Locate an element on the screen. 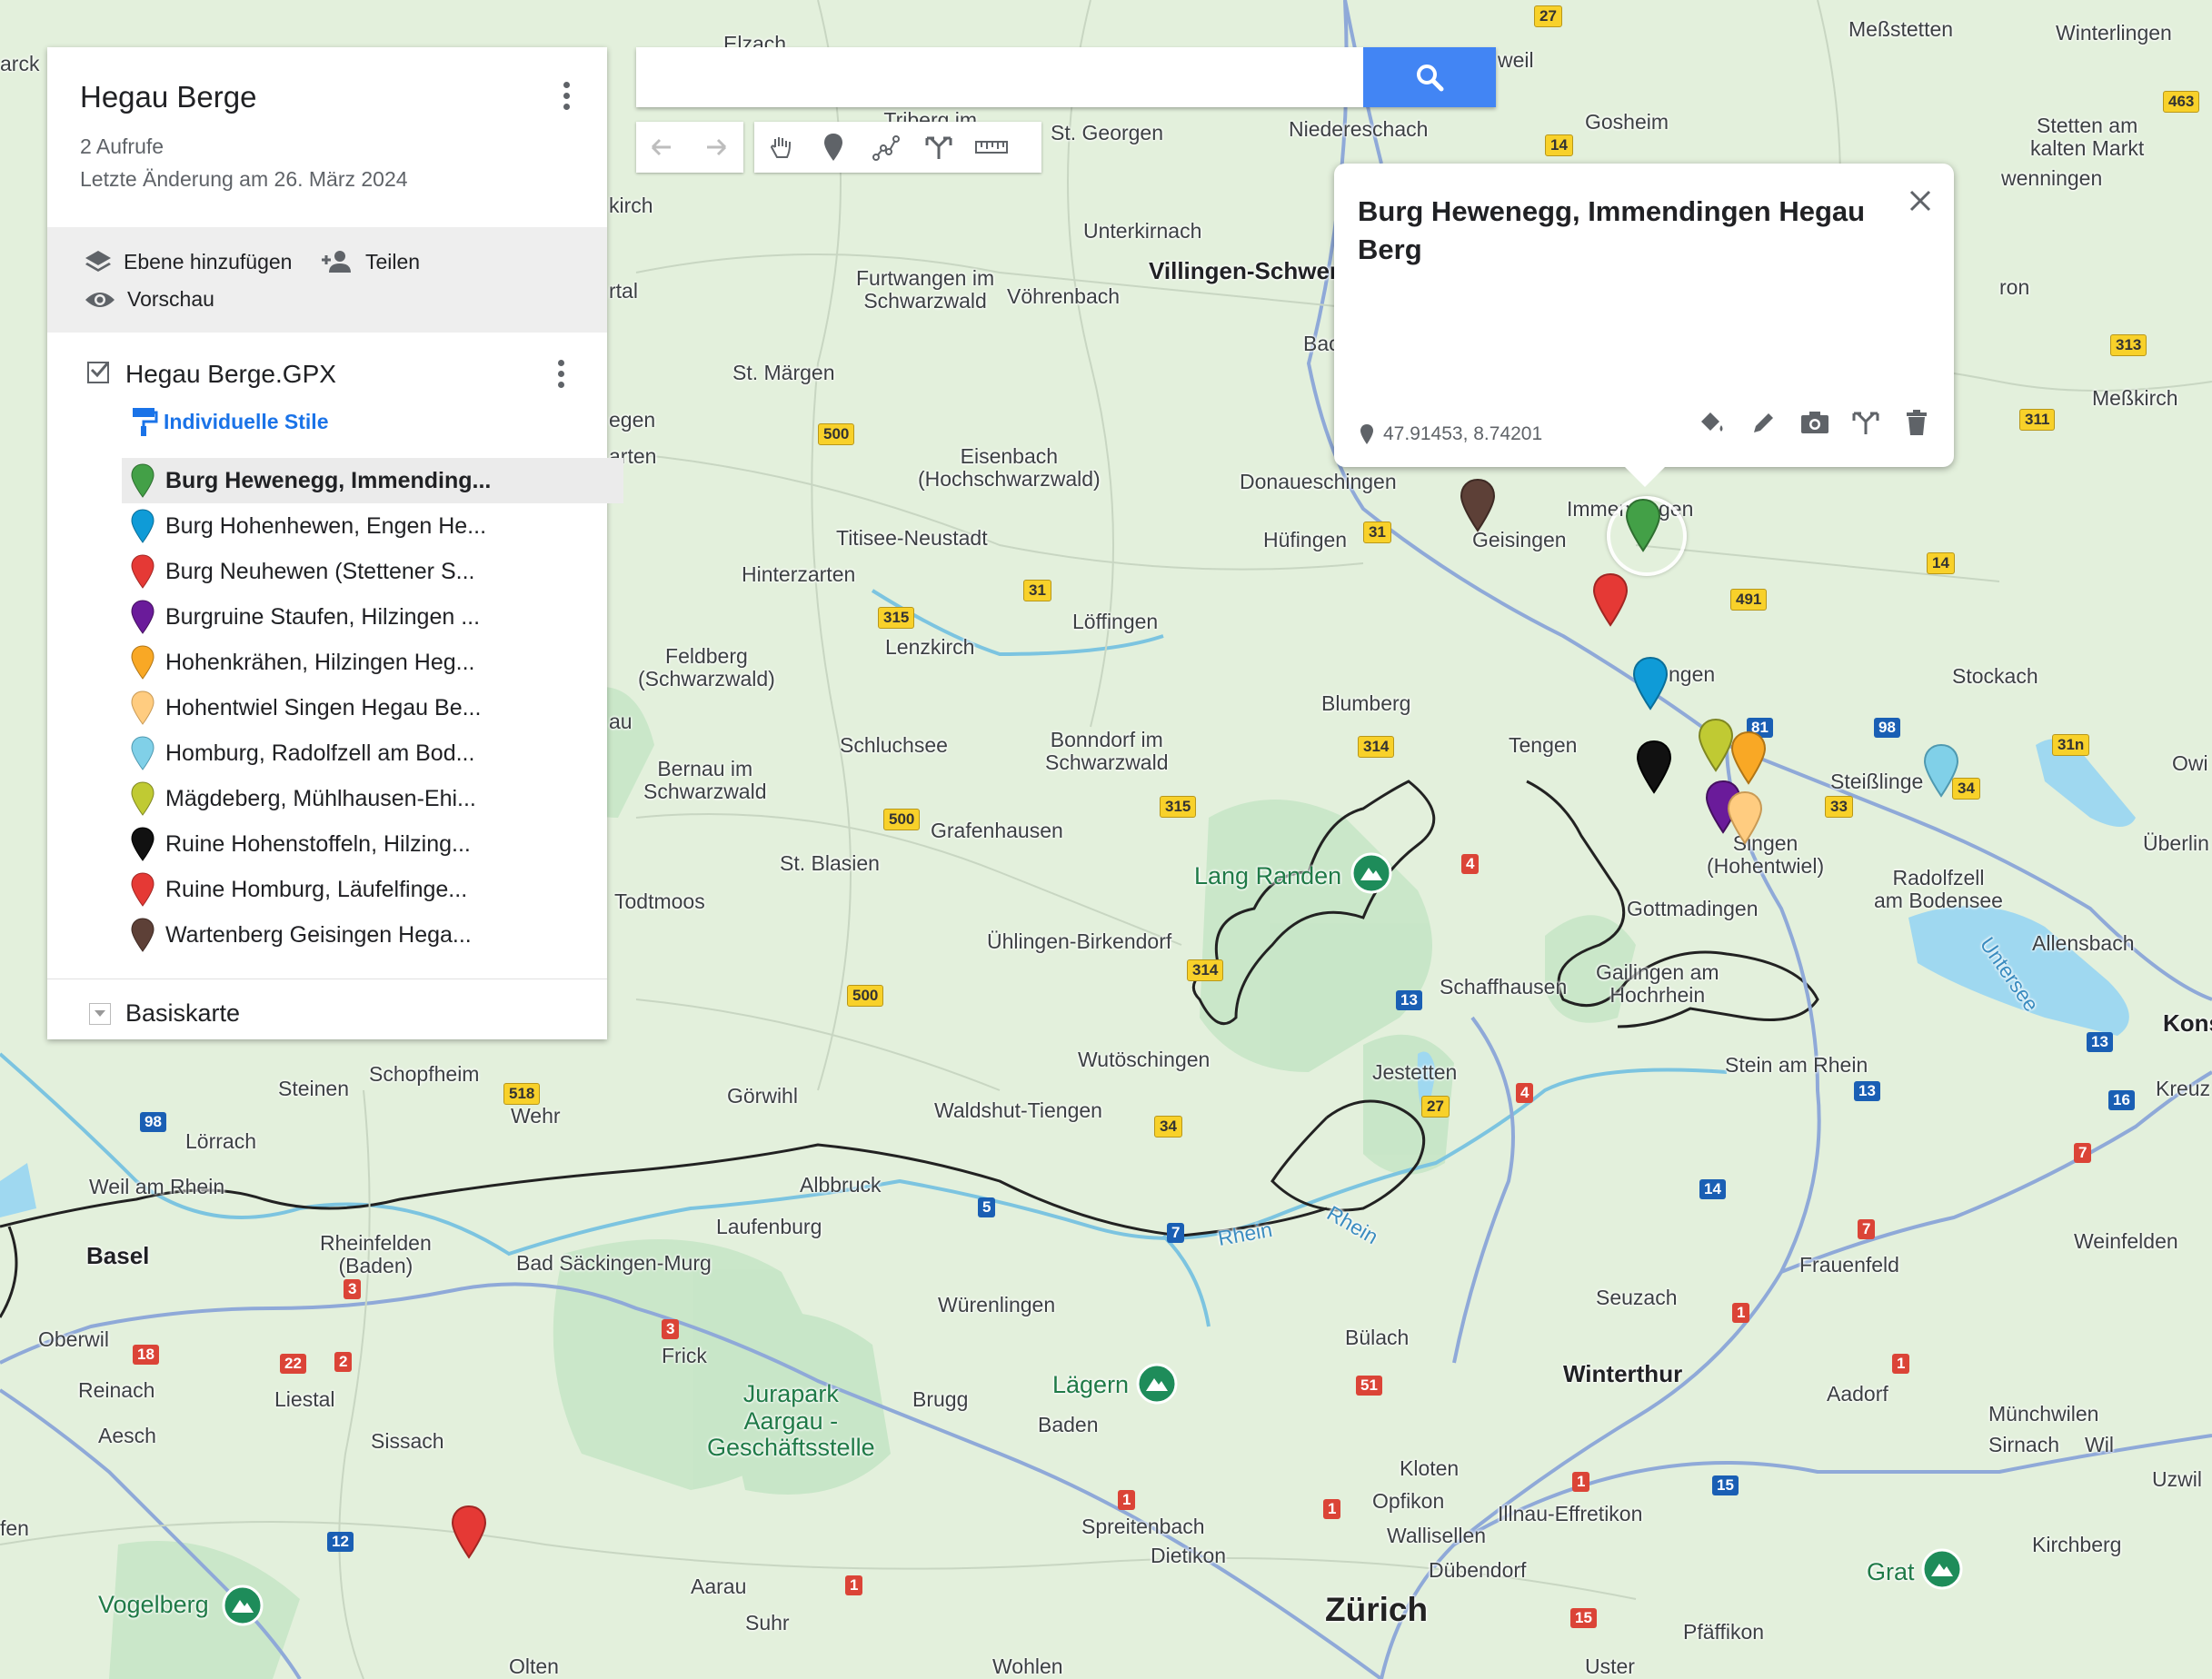  city-label-kirch: kirch is located at coordinates (631, 205).